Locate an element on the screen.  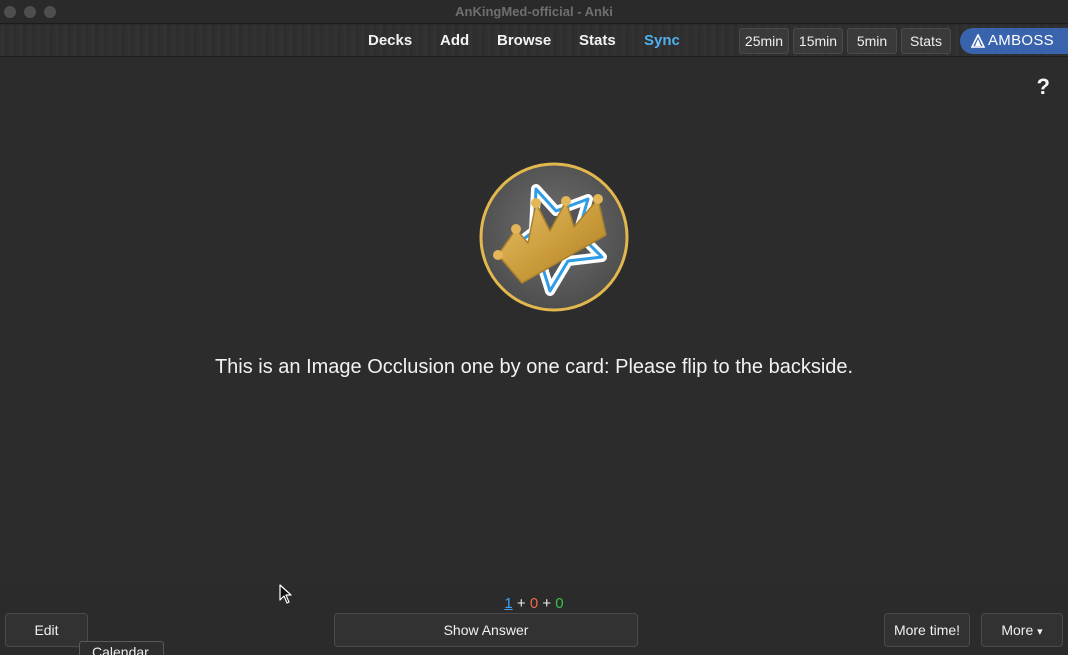
due-counts: 1 + 0 + 0 is located at coordinates (534, 603).